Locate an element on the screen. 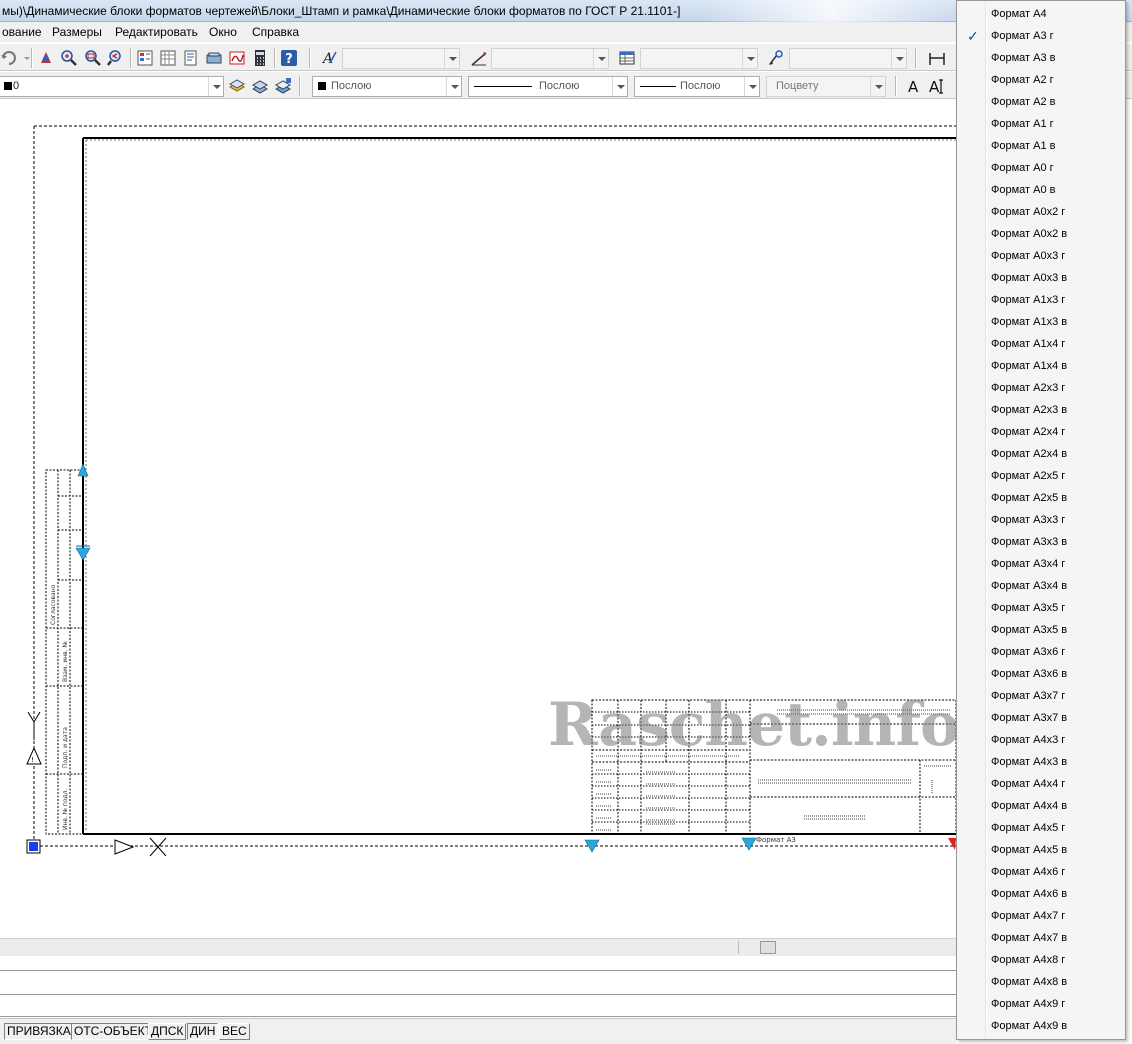  menu-item-help: Справка is located at coordinates (275, 32).